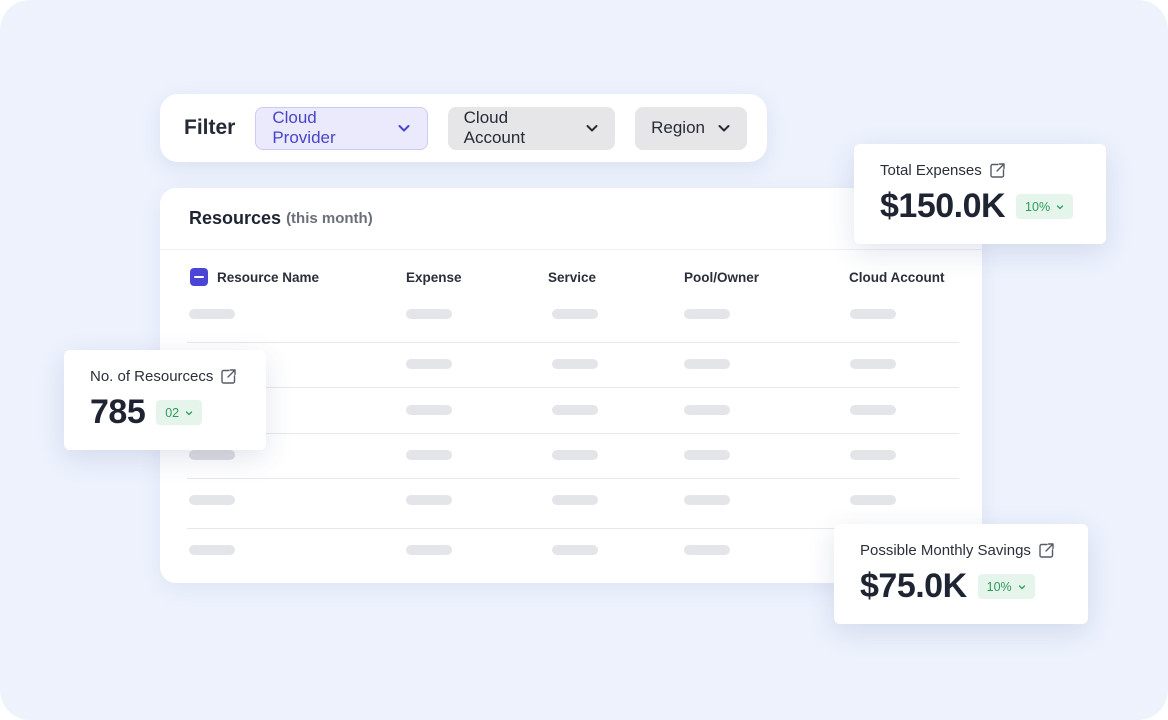  I want to click on resources-subtitle: (this month), so click(329, 218).